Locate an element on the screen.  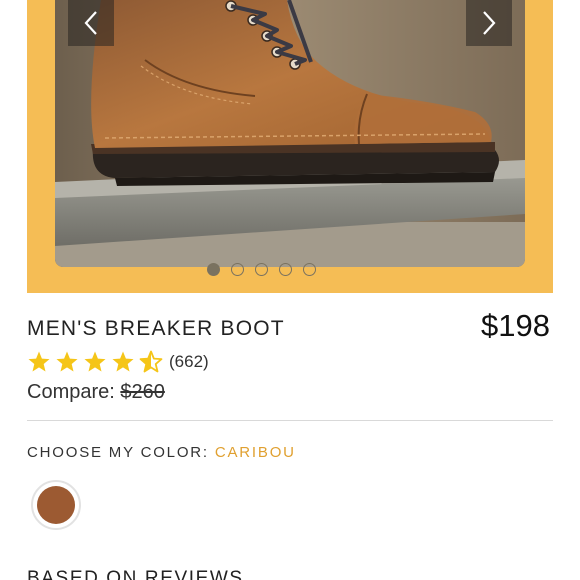
based-on-reviews-heading: BASED ON REVIEWS is located at coordinates (135, 574).